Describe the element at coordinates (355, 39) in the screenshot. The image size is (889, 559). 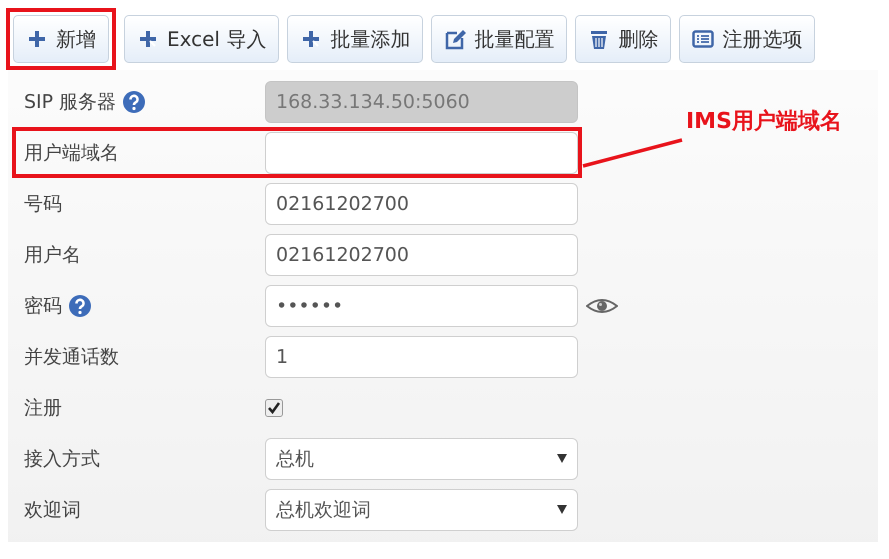
I see `toolbar-button: 批量添加` at that location.